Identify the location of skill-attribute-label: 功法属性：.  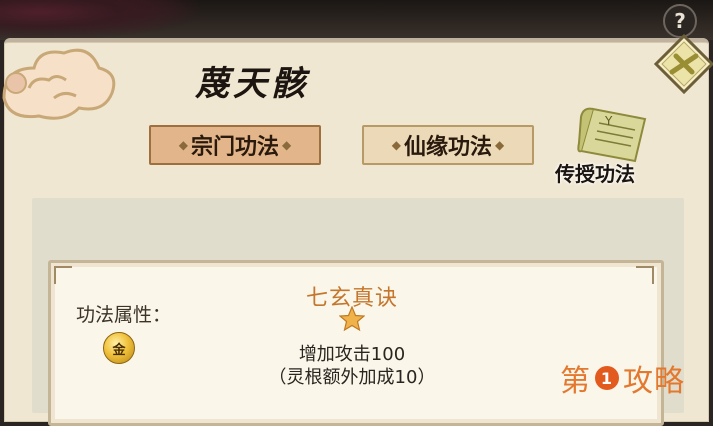
(124, 315).